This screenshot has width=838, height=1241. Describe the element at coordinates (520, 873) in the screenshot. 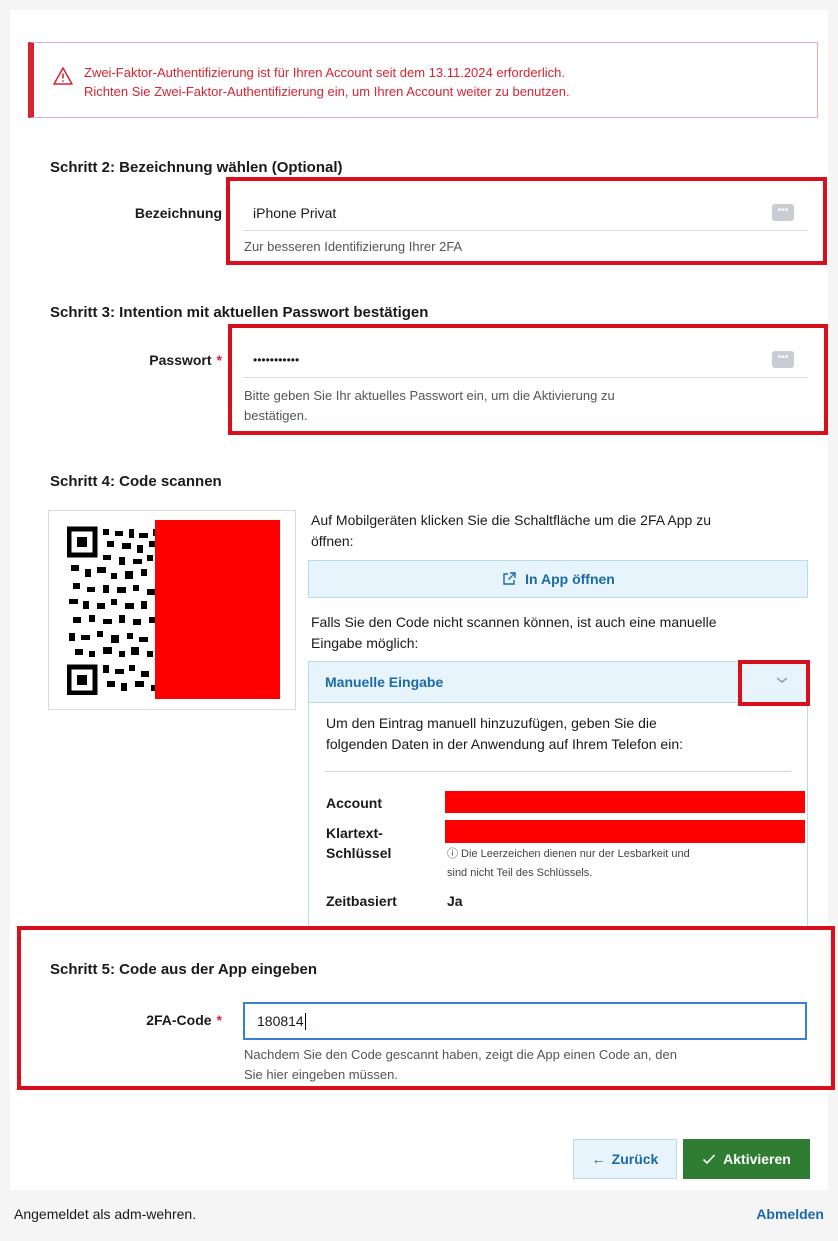

I see `key-note-line-2: sind nicht Teil des Schlüssels.` at that location.